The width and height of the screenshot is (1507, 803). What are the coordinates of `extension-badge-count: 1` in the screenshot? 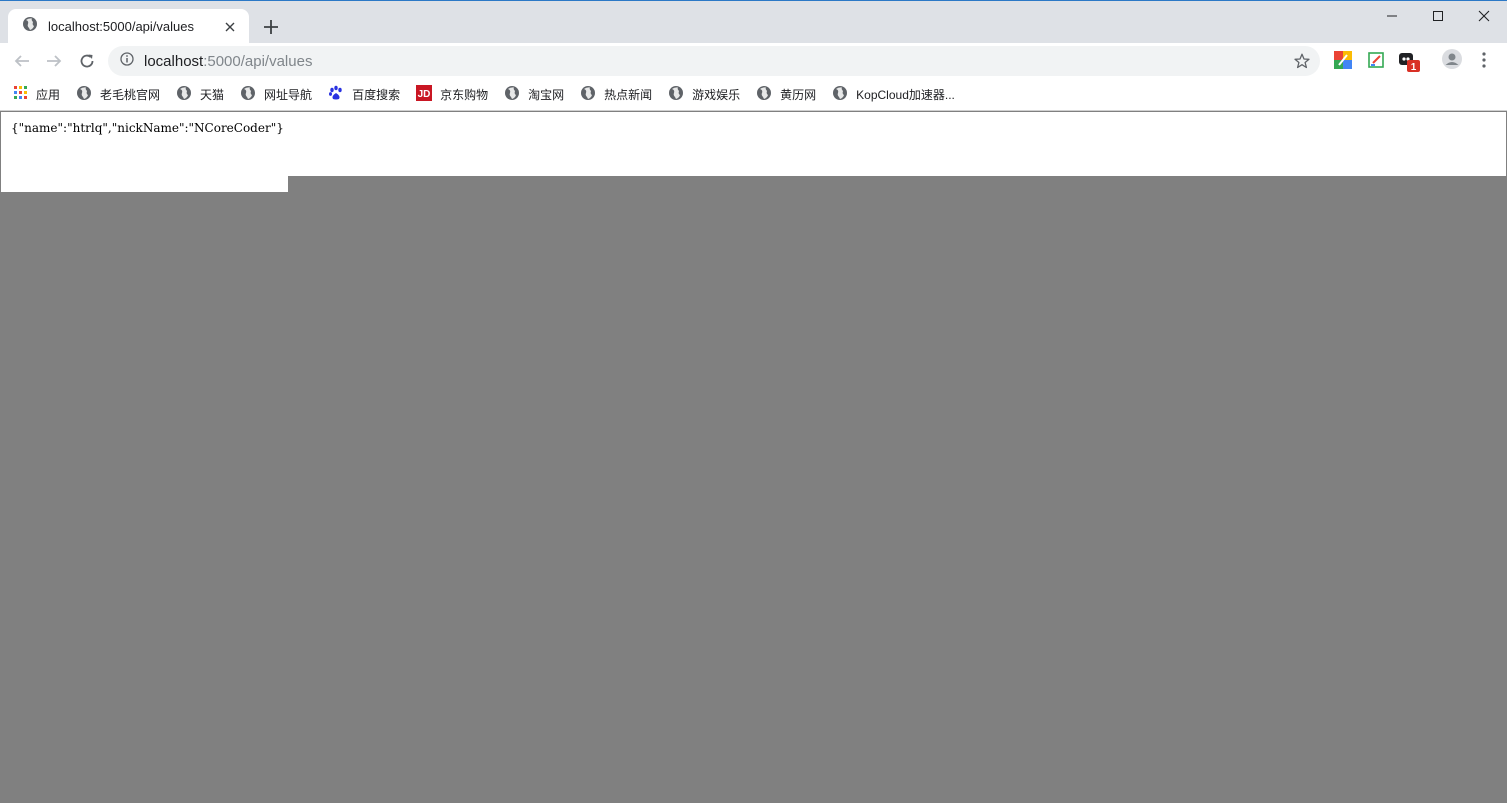 It's located at (1414, 67).